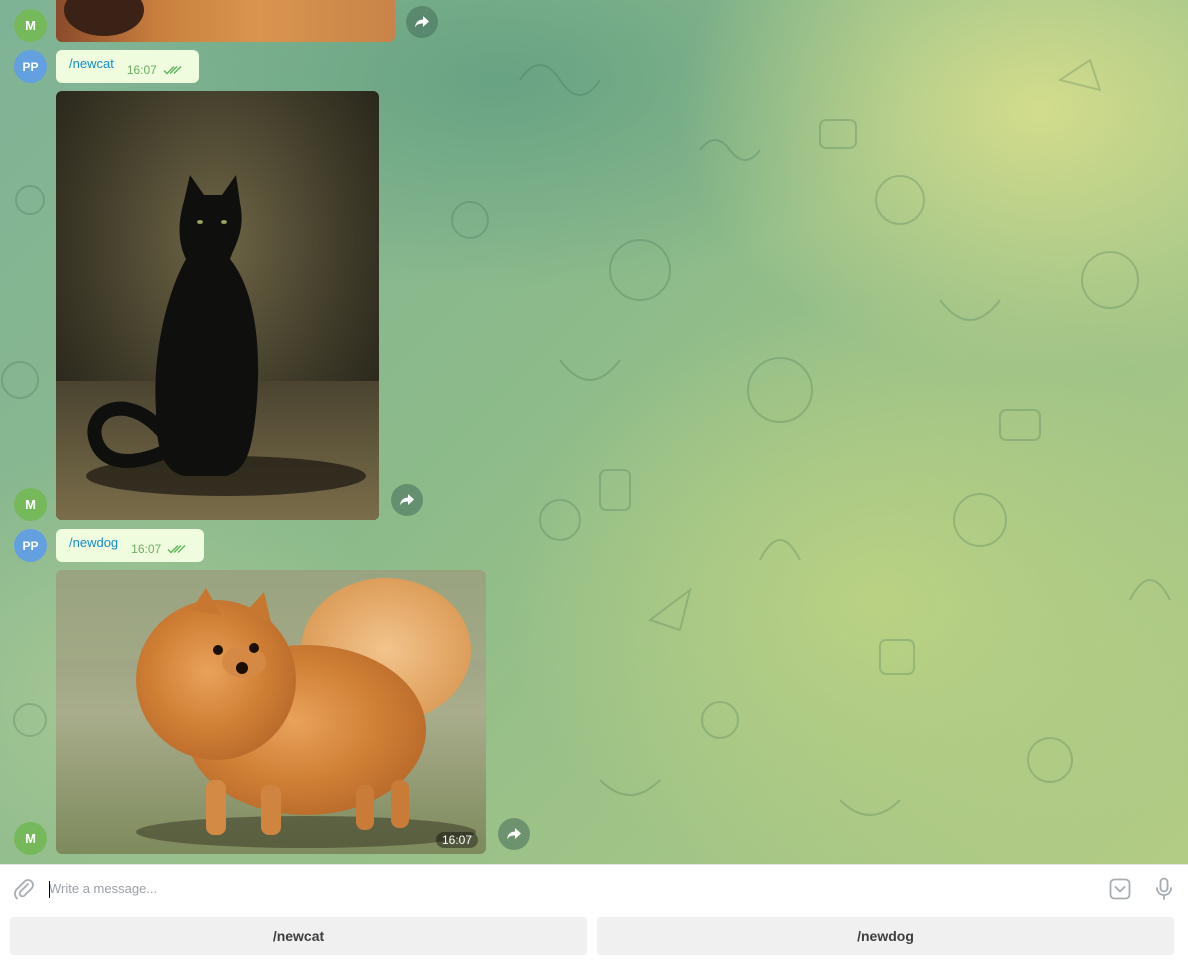 Image resolution: width=1188 pixels, height=961 pixels. I want to click on cat-photo-image, so click(217, 305).